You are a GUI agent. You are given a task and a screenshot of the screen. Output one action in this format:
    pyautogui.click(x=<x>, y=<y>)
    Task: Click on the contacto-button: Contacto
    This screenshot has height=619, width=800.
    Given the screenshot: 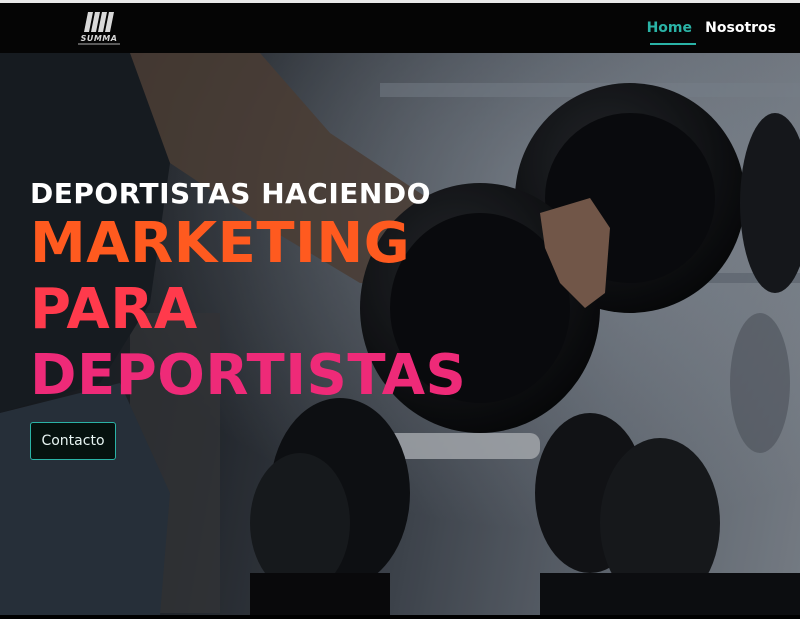 What is the action you would take?
    pyautogui.click(x=73, y=441)
    